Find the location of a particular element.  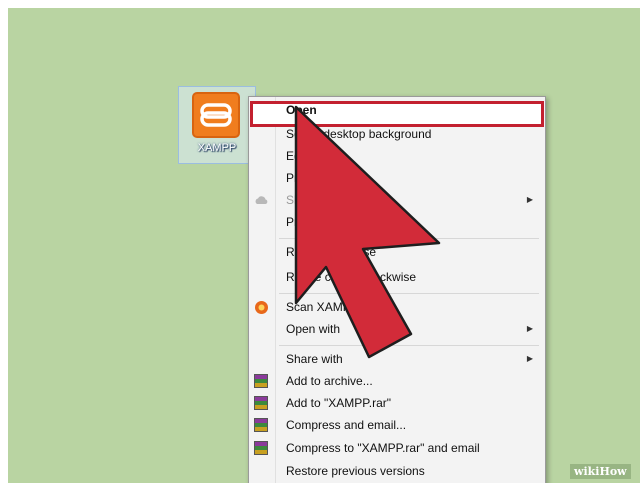

antivirus-icon is located at coordinates (261, 307).